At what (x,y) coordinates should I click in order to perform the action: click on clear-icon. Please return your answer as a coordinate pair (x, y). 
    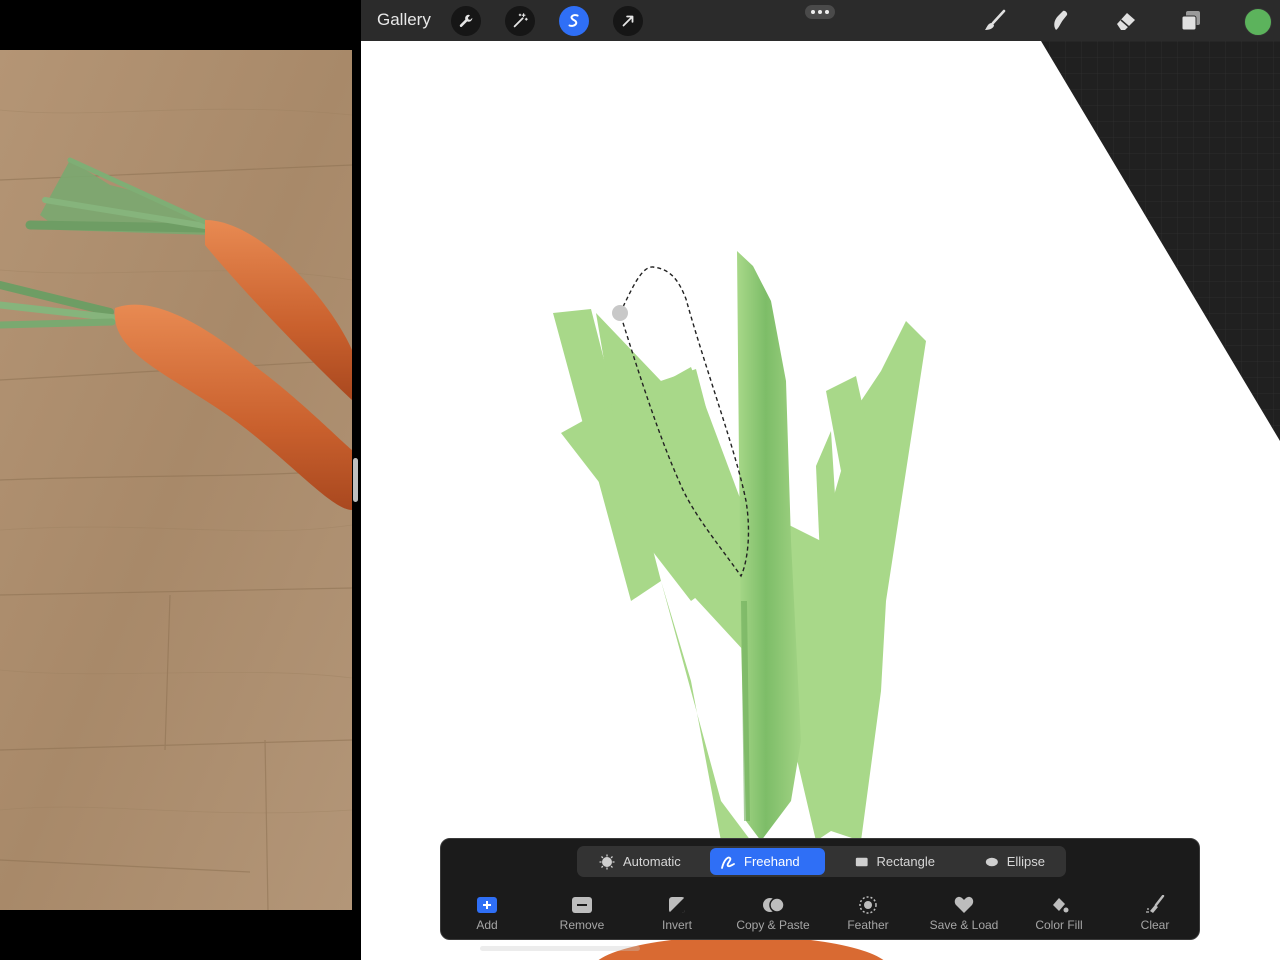
    Looking at the image, I should click on (1155, 904).